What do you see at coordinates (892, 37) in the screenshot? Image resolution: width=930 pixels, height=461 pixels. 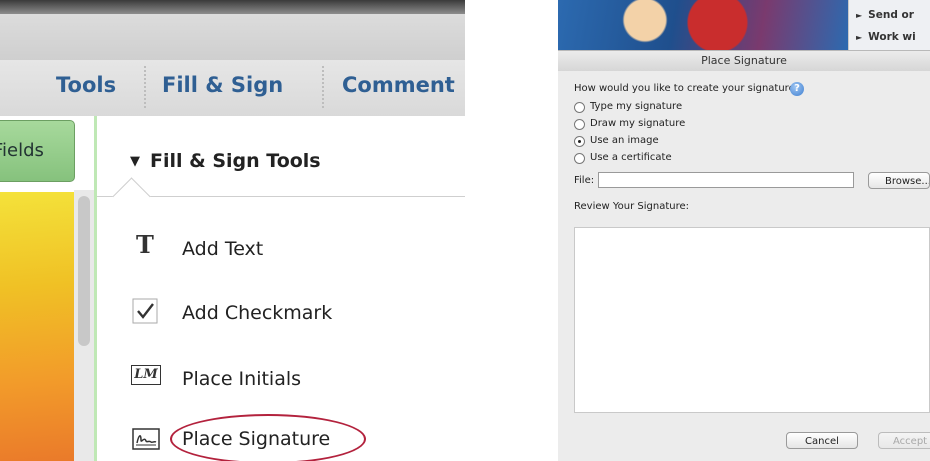 I see `work-with-label: Work wi` at bounding box center [892, 37].